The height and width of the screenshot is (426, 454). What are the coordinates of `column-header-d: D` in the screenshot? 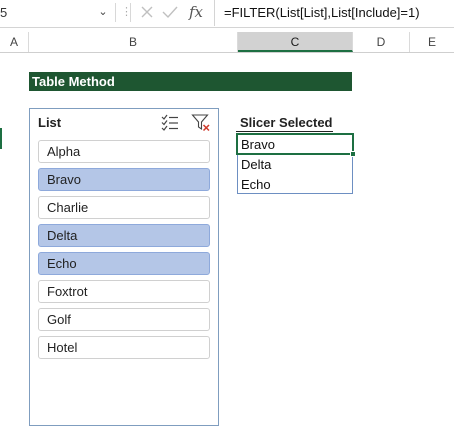 It's located at (381, 42).